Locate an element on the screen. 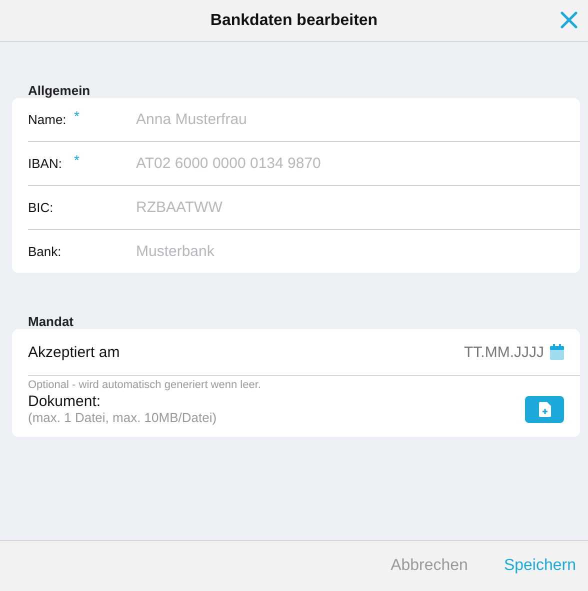 This screenshot has width=588, height=591. input-field: Anna Musterfrau is located at coordinates (358, 119).